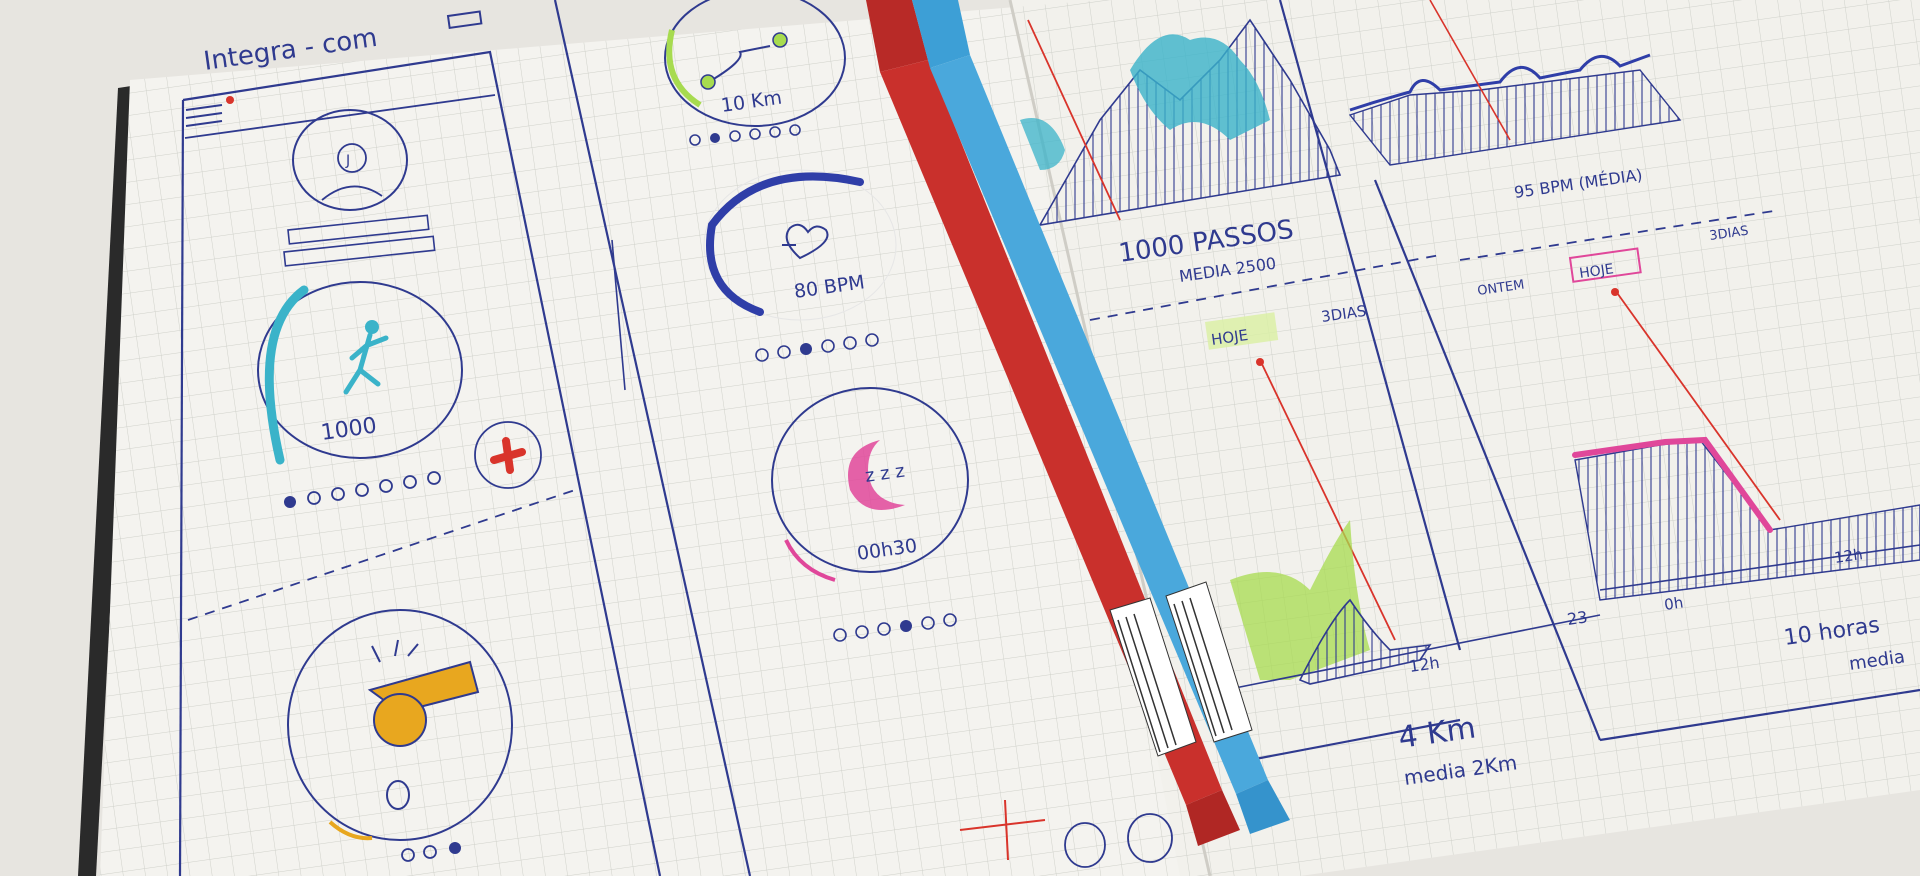 This screenshot has height=876, width=1920. I want to click on avatar-letter: J, so click(347, 161).